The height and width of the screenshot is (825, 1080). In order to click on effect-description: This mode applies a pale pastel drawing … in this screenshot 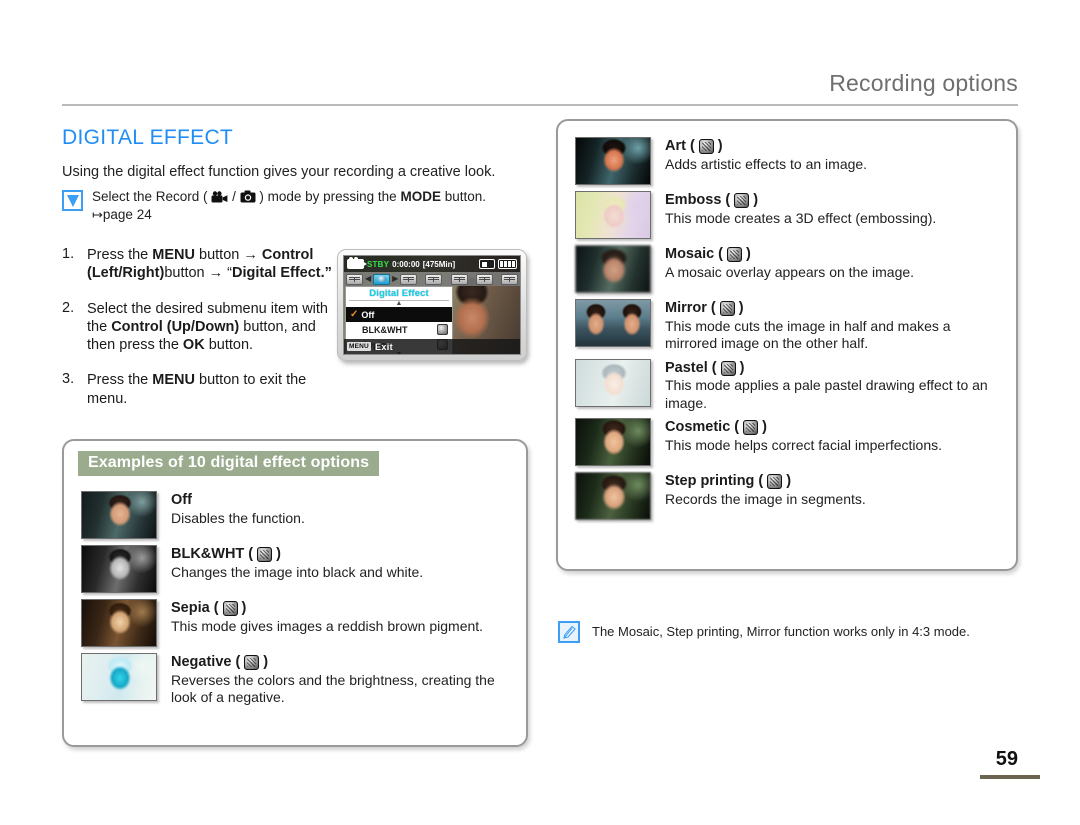, I will do `click(826, 394)`.